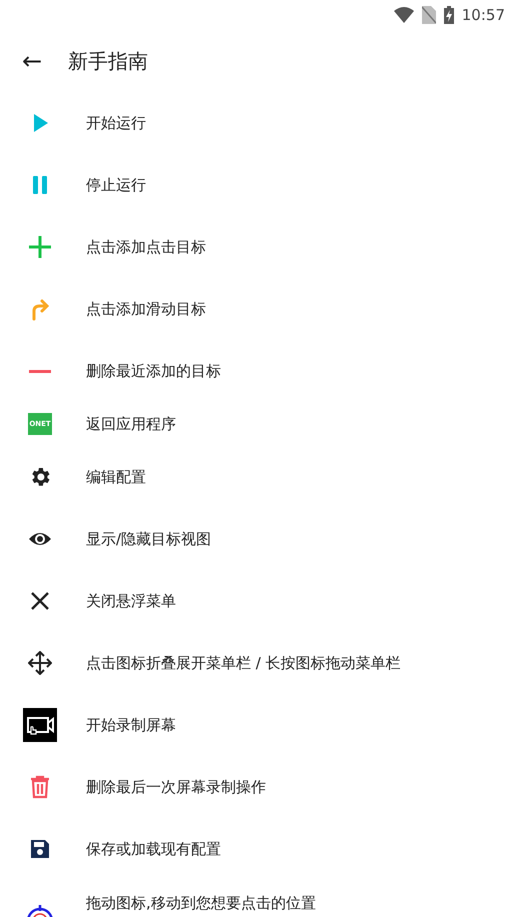 The width and height of the screenshot is (515, 917). I want to click on guide-label: 点击添加滑动目标, so click(146, 309).